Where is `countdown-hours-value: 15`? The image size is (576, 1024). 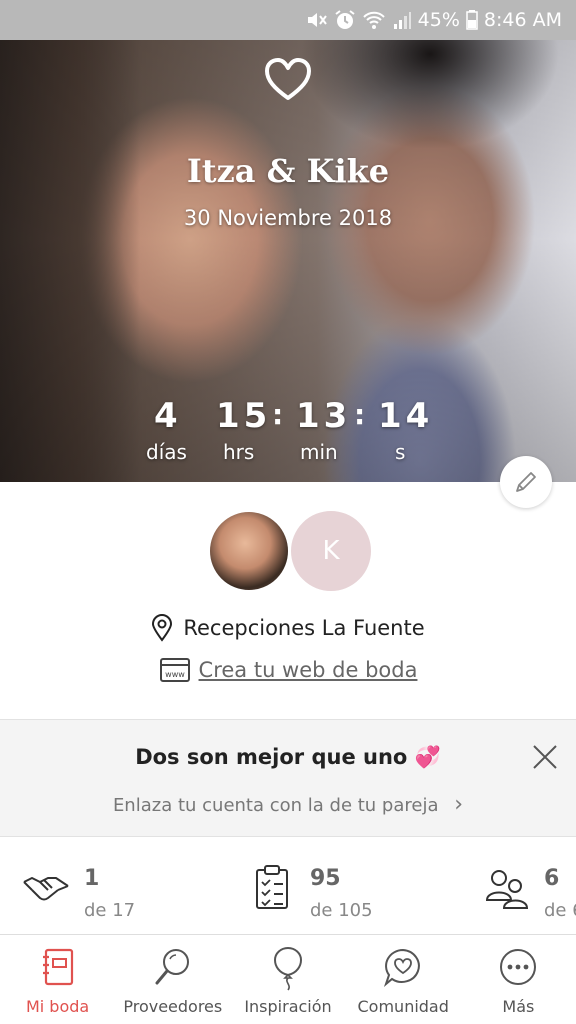 countdown-hours-value: 15 is located at coordinates (244, 416).